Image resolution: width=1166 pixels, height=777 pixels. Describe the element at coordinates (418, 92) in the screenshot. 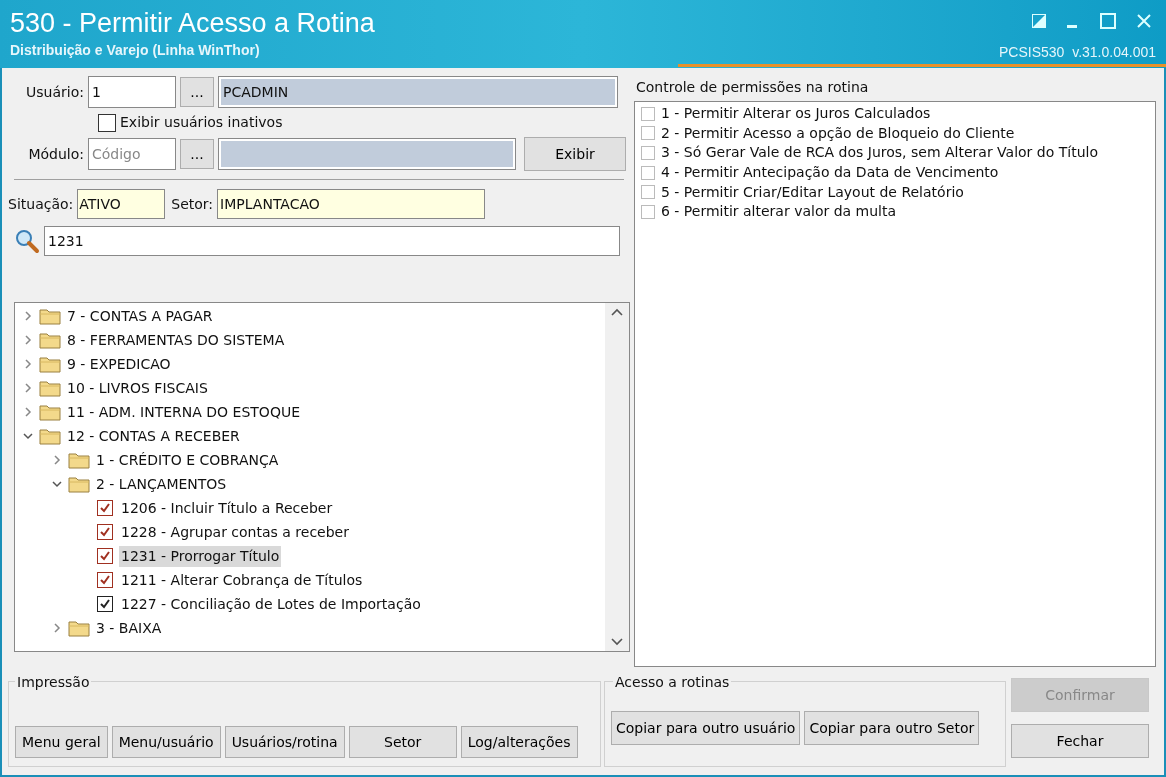

I see `user-name-field: PCADMIN` at that location.